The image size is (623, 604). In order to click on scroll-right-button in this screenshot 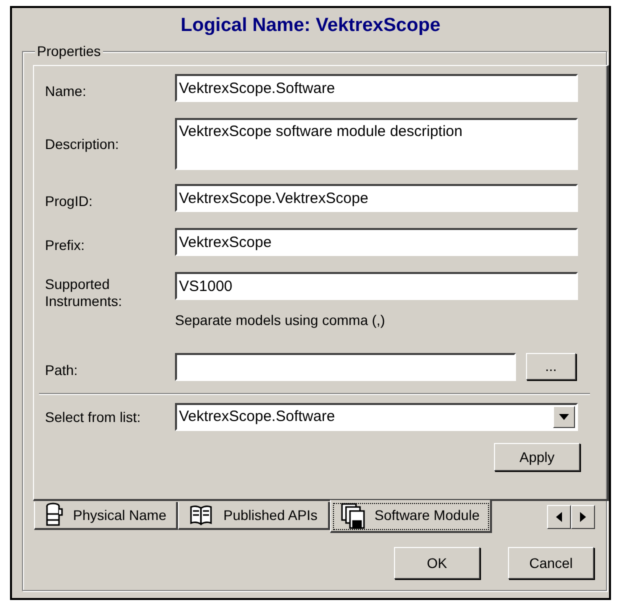, I will do `click(583, 517)`.